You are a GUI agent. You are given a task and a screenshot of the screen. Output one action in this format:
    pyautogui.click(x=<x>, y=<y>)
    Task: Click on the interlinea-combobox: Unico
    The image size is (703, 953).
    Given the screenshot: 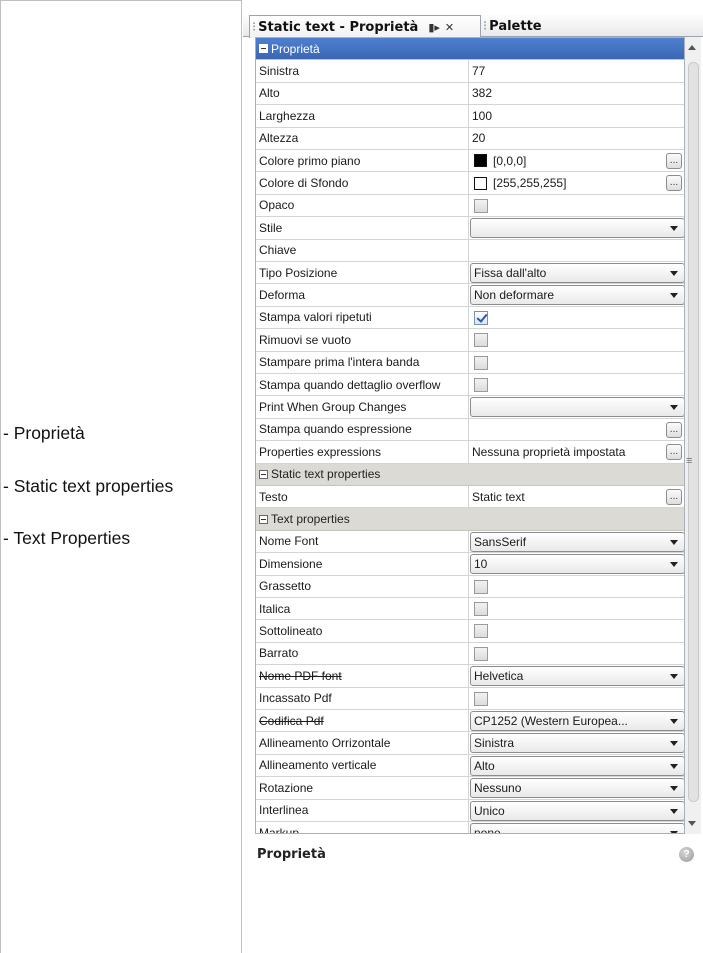 What is the action you would take?
    pyautogui.click(x=577, y=810)
    